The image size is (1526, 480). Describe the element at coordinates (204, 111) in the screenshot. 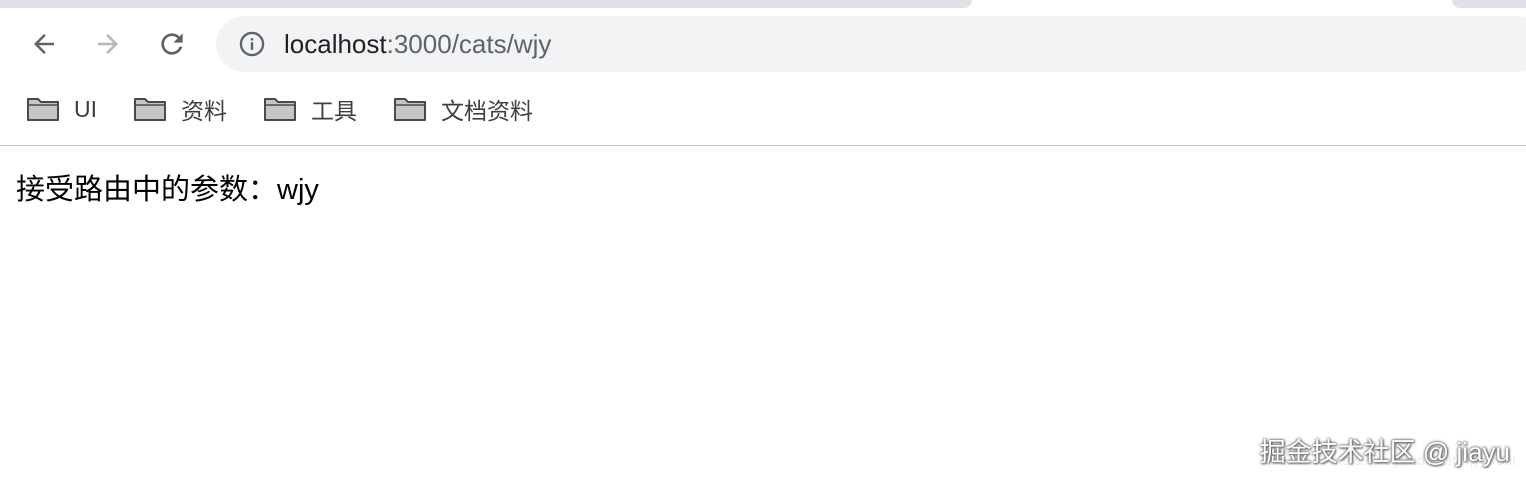

I see `bookmark-label: 资料` at that location.